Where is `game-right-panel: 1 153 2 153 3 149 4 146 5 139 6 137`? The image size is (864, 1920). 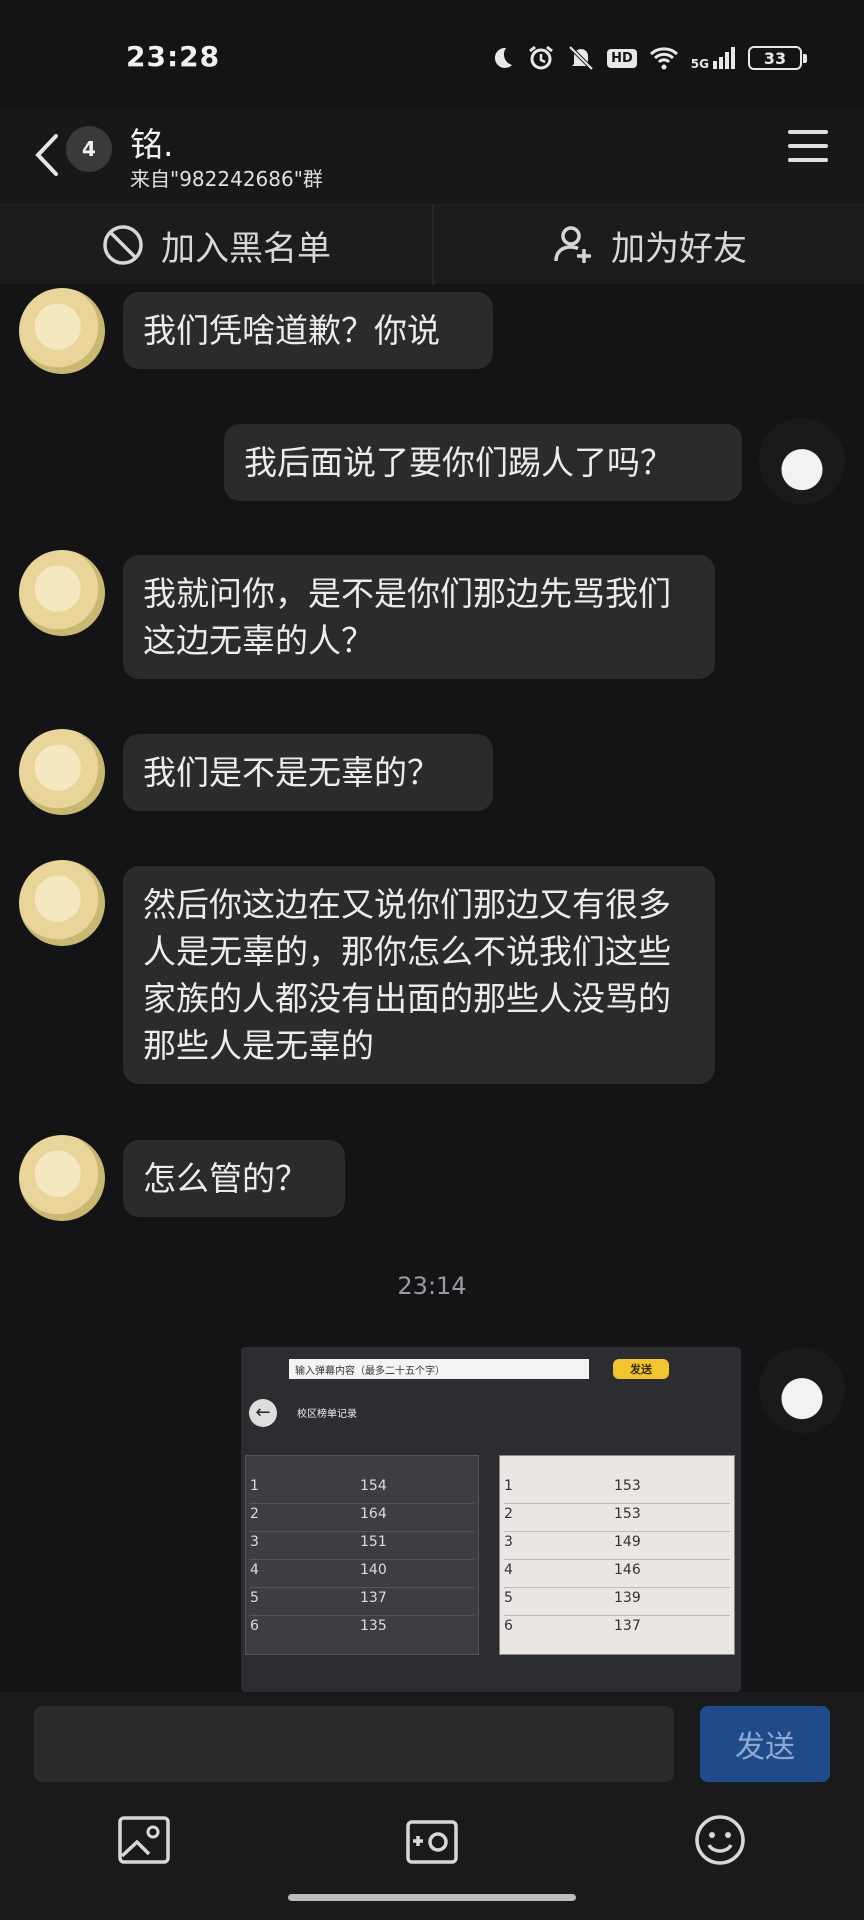
game-right-panel: 1 153 2 153 3 149 4 146 5 139 6 137 is located at coordinates (617, 1555).